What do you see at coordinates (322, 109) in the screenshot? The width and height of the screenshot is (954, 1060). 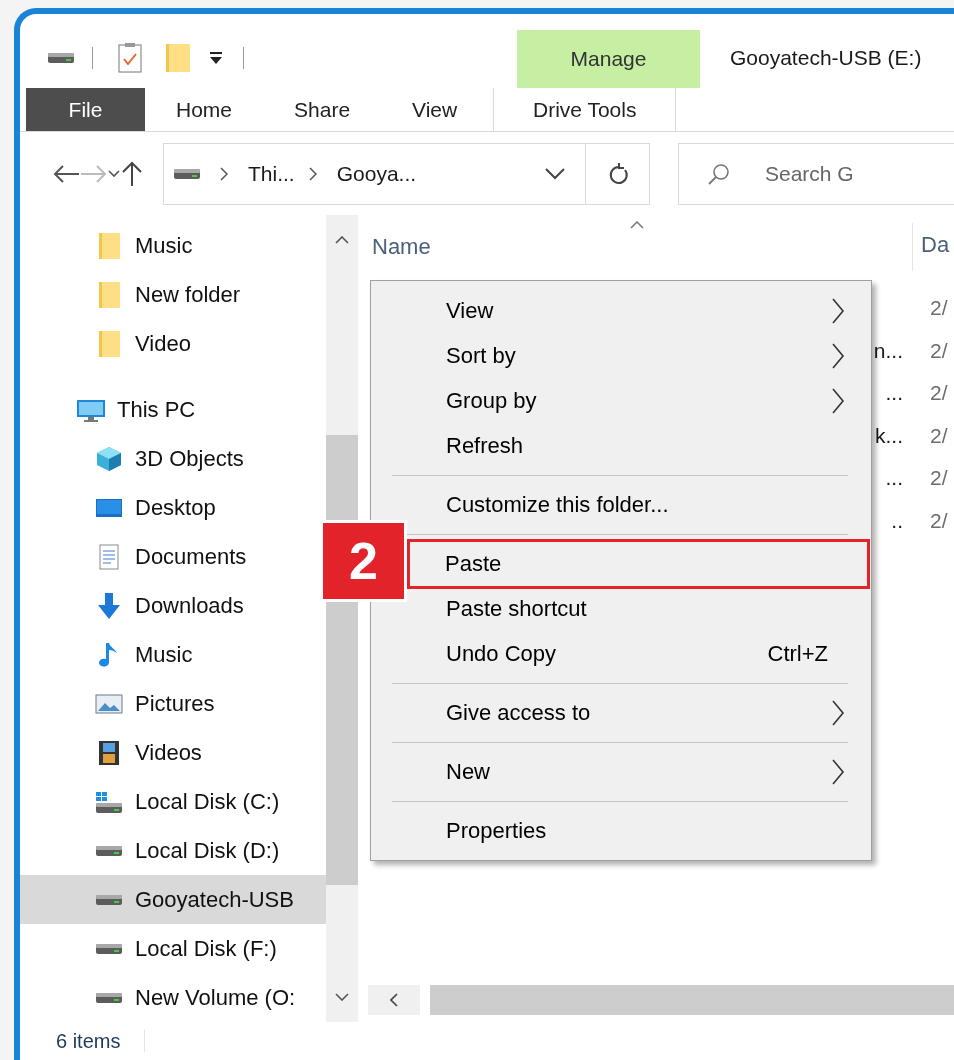 I see `ribbon-tab: Share` at bounding box center [322, 109].